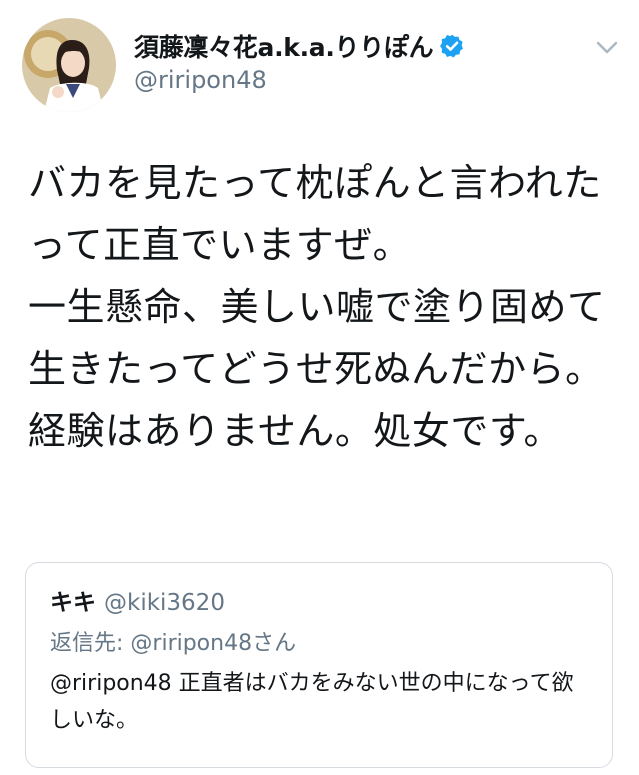 The image size is (639, 775). I want to click on reply-to-label: 返信先: @riripon48さん, so click(173, 643).